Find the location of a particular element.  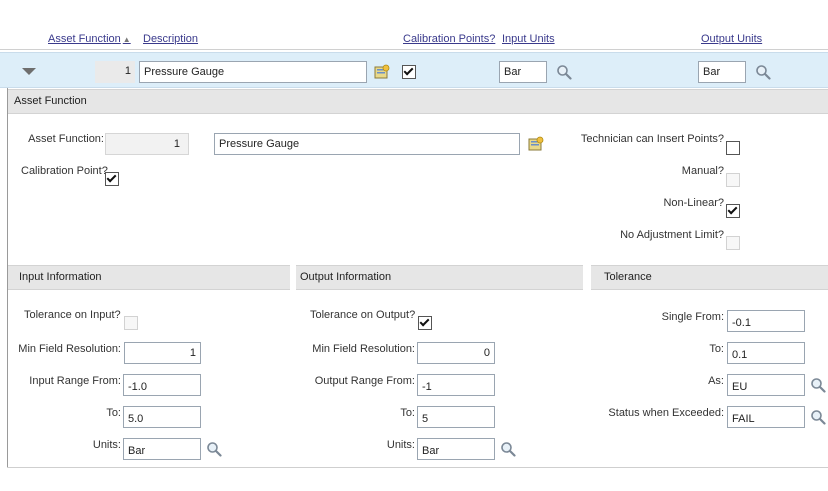

asset-function-section-header: Asset Function is located at coordinates (418, 101).